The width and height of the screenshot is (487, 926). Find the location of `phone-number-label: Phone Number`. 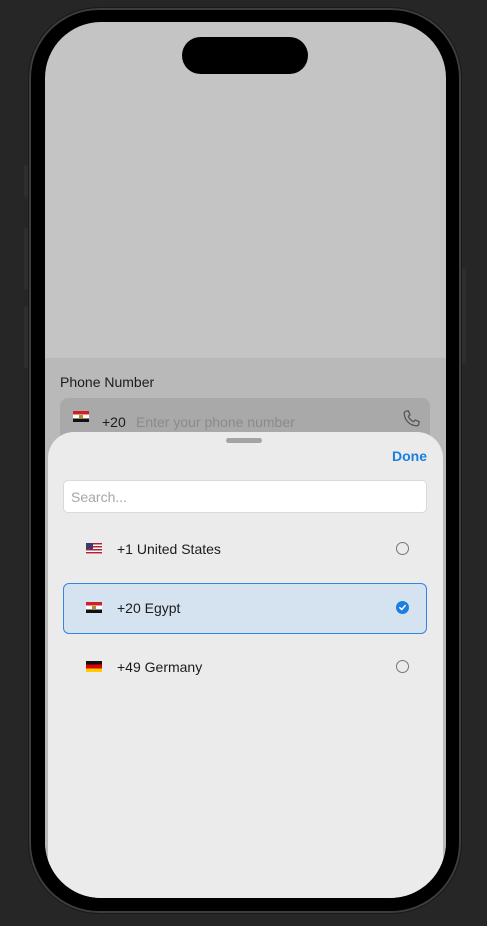

phone-number-label: Phone Number is located at coordinates (107, 382).